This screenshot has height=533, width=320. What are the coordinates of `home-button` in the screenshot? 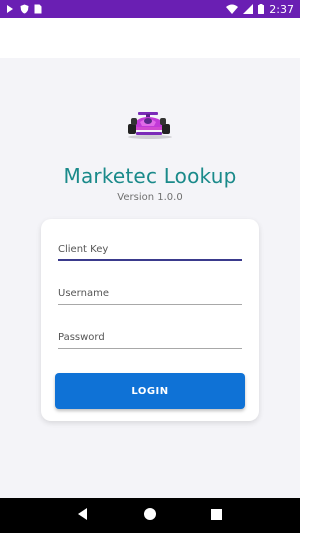 It's located at (150, 516).